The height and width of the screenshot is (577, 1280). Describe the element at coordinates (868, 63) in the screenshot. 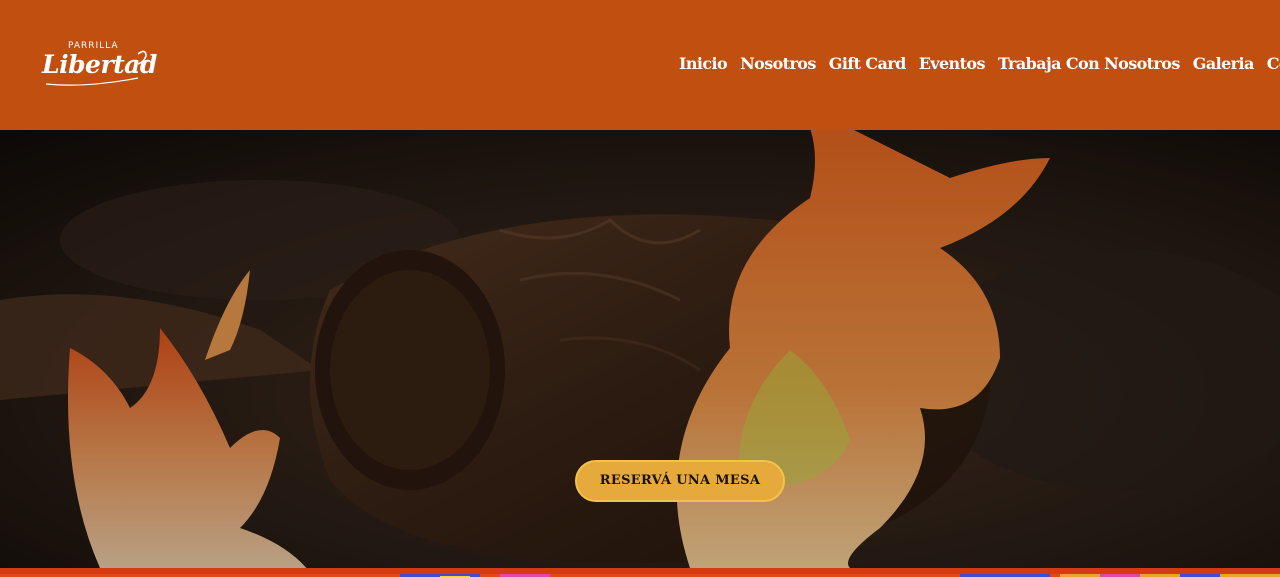

I see `nav-item-gift-card: Gift Card` at that location.